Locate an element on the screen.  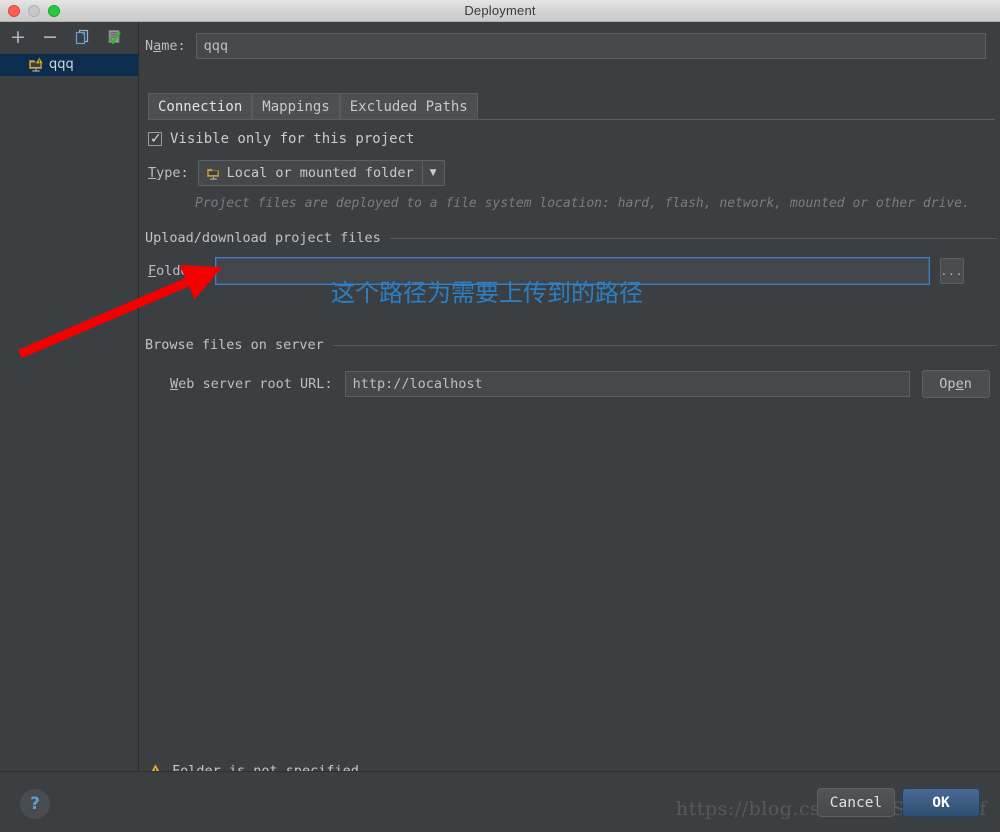
copy-server-button is located at coordinates (82, 37).